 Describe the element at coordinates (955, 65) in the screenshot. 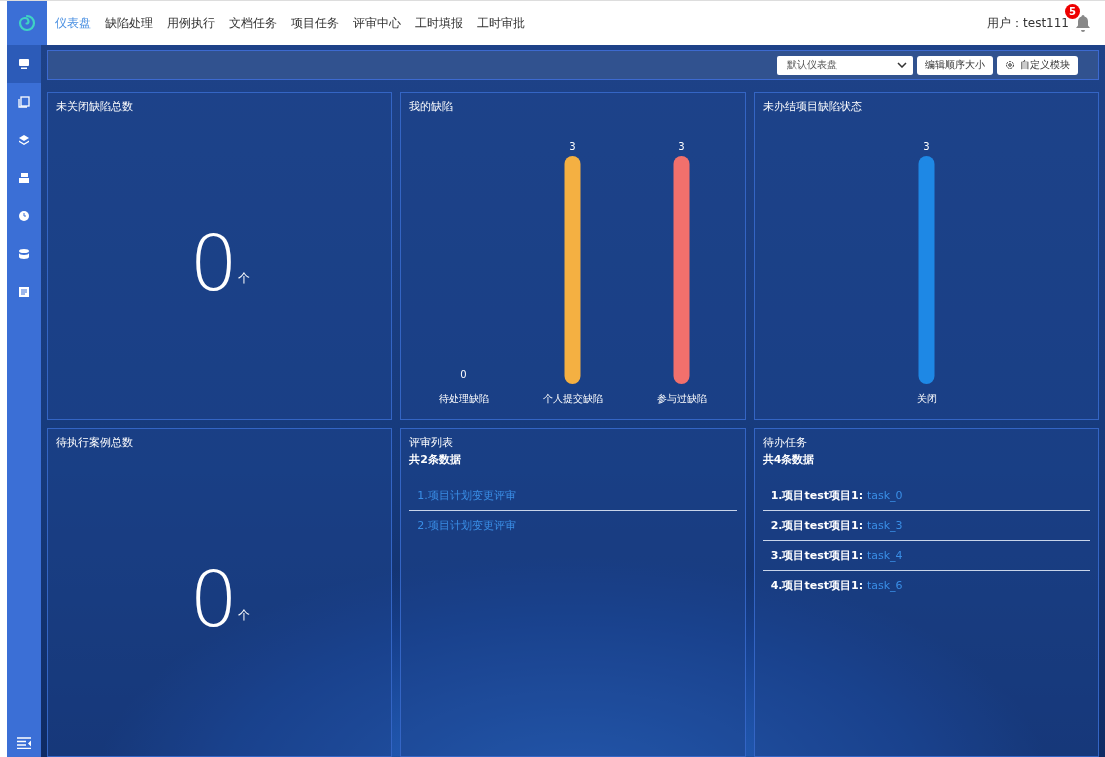

I see `edit-order-button: 编辑顺序大小` at that location.